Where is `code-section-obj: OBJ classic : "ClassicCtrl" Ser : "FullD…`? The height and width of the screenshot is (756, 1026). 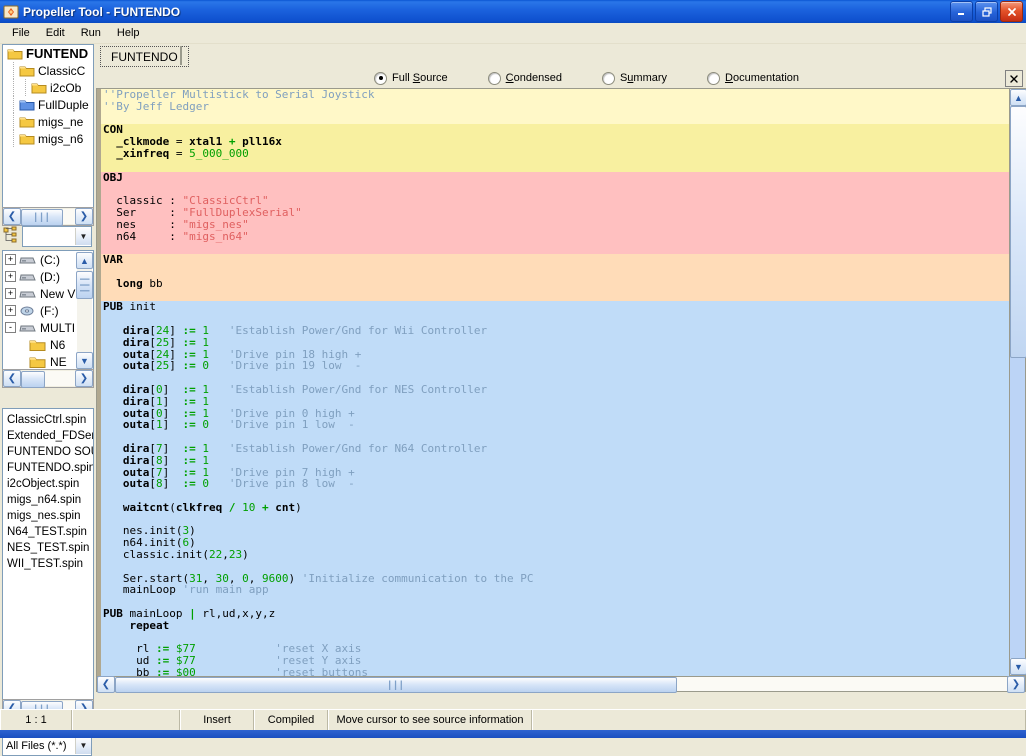
code-section-obj: OBJ classic : "ClassicCtrl" Ser : "FullD… is located at coordinates (553, 213).